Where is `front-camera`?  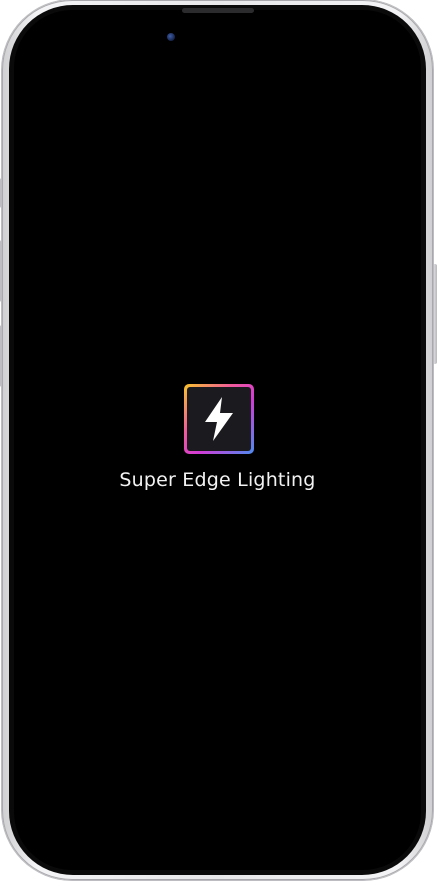
front-camera is located at coordinates (171, 37).